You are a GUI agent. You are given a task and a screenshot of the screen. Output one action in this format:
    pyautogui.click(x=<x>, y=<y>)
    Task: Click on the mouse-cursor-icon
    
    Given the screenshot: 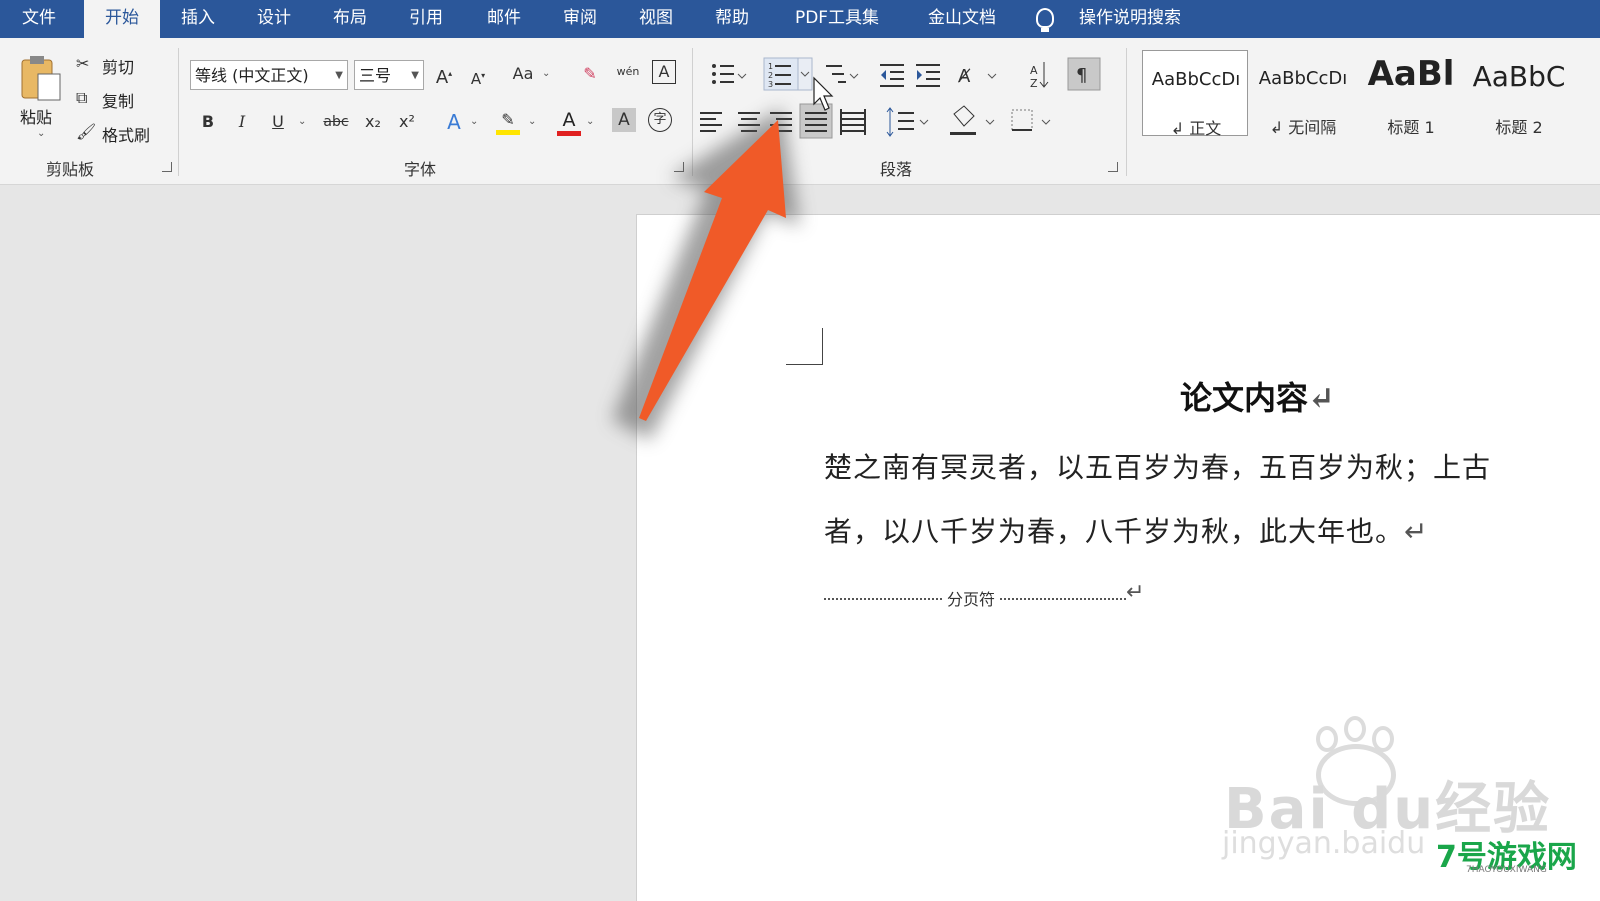 What is the action you would take?
    pyautogui.click(x=823, y=93)
    